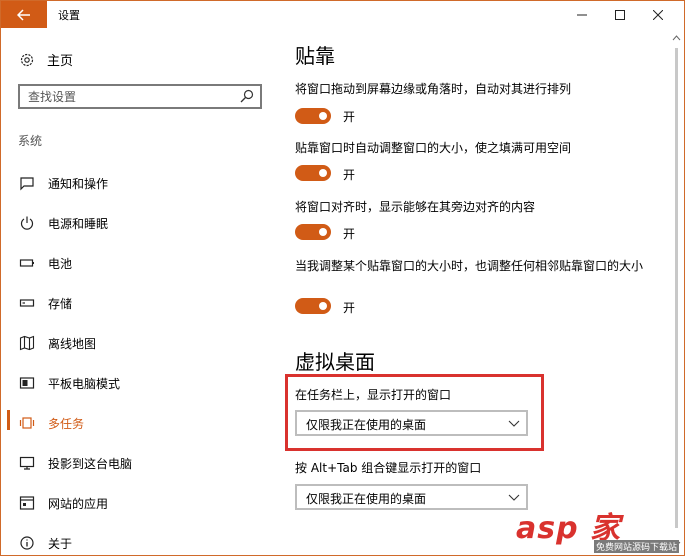 Image resolution: width=685 pixels, height=556 pixels. Describe the element at coordinates (27, 463) in the screenshot. I see `project-icon` at that location.